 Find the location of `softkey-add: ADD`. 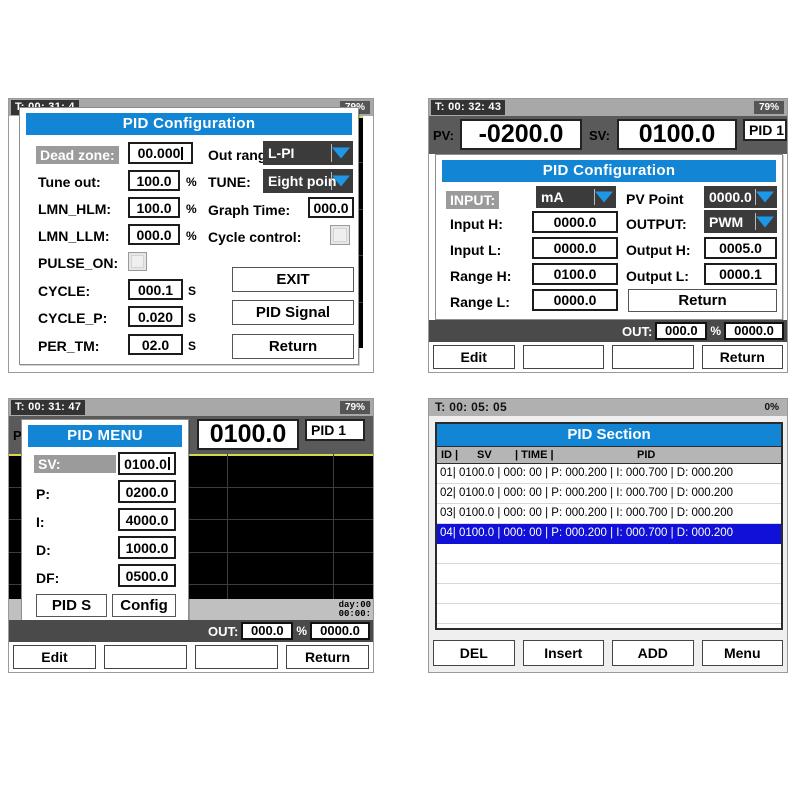

softkey-add: ADD is located at coordinates (653, 653).